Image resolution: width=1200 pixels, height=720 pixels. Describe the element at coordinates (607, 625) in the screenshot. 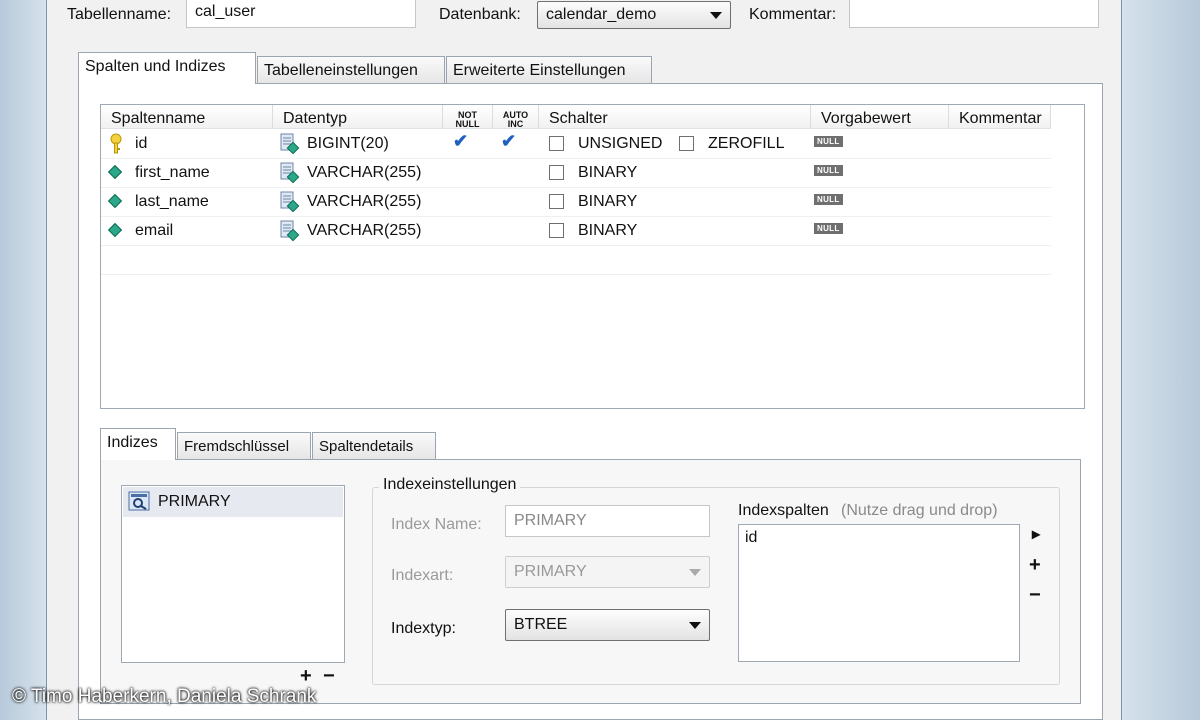

I see `index-type-dropdown: BTREE` at that location.